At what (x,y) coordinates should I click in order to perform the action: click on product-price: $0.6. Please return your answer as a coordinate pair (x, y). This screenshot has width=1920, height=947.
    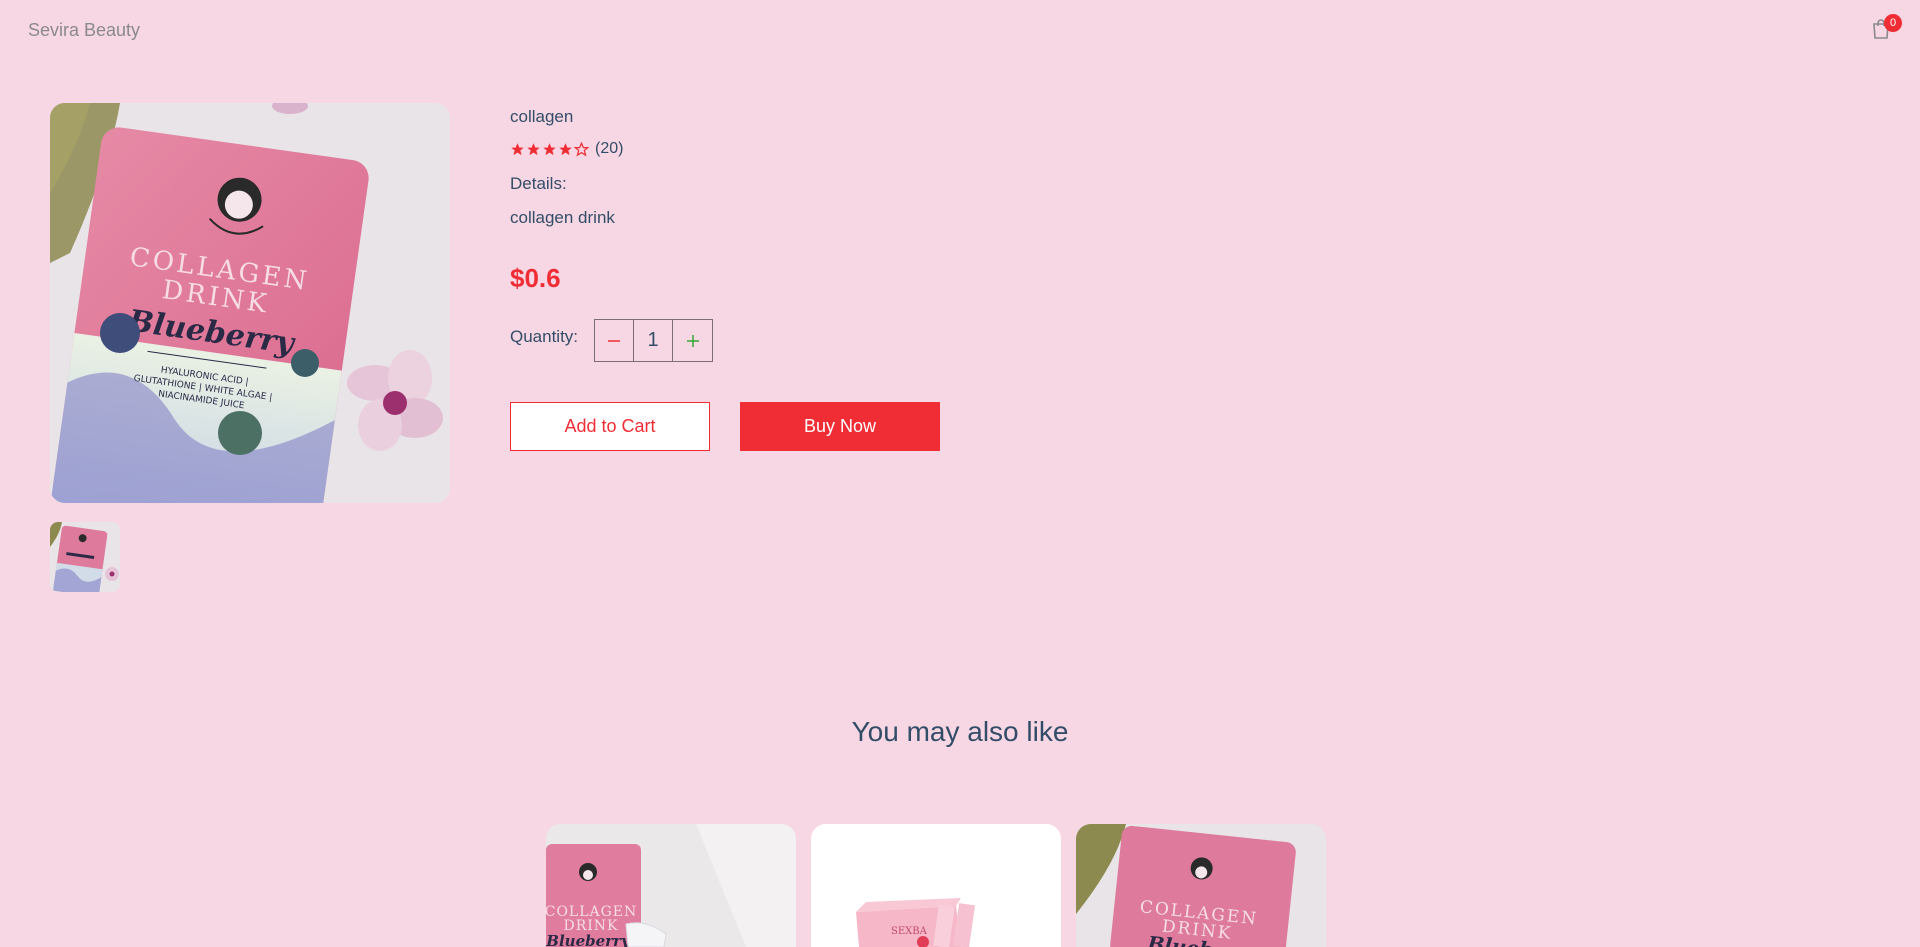
    Looking at the image, I should click on (535, 278).